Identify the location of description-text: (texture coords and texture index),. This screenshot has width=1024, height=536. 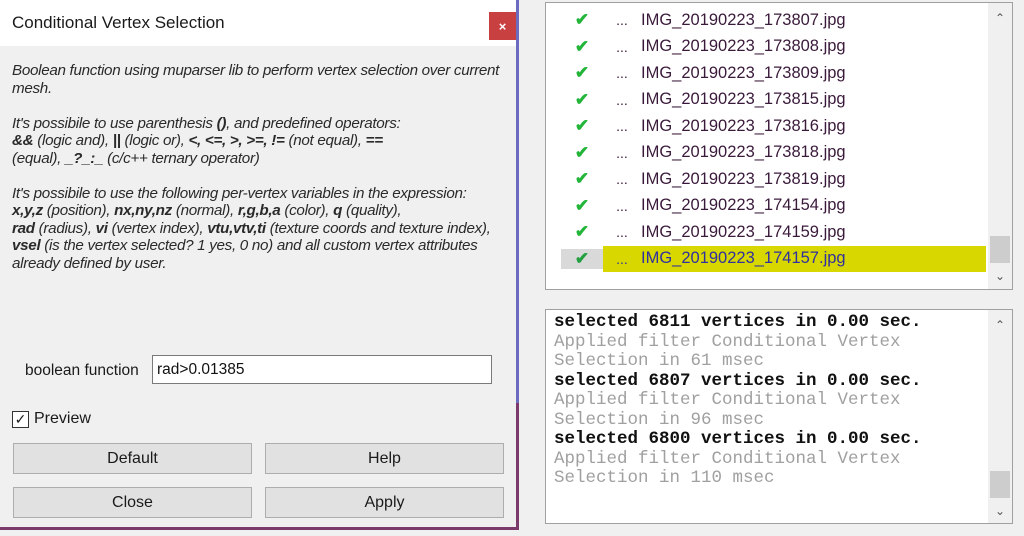
(378, 228).